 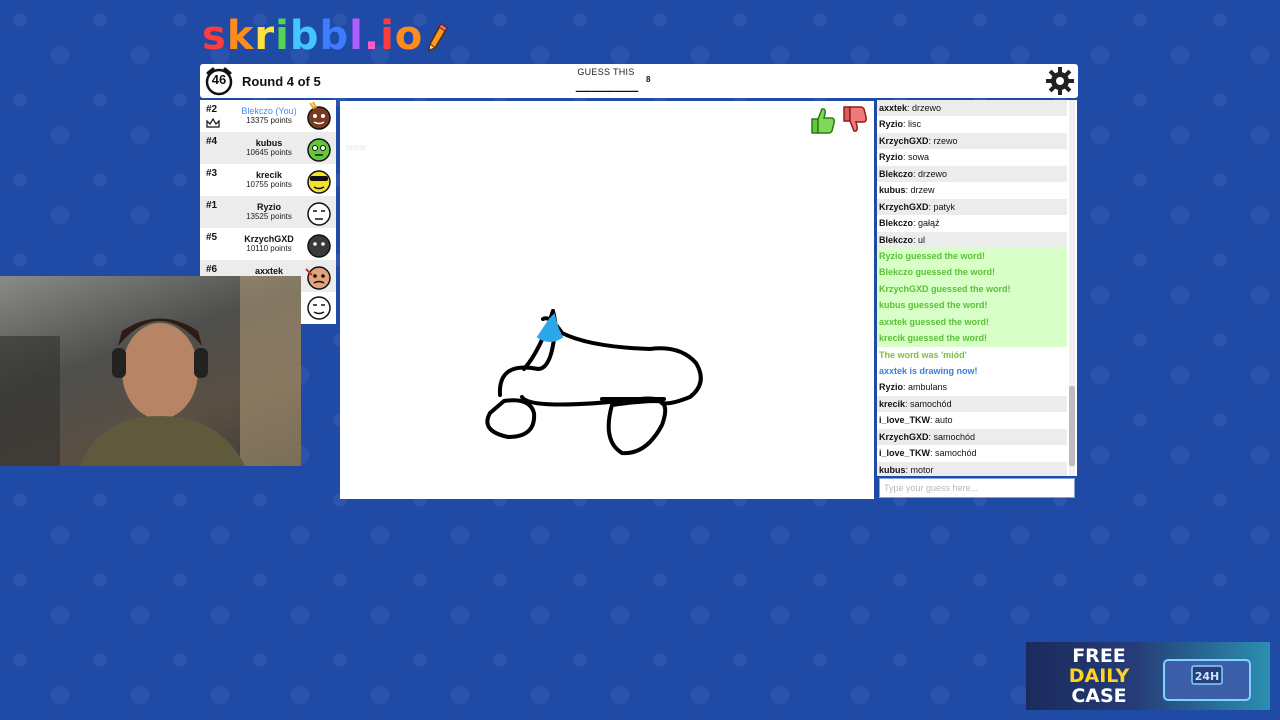 I want to click on chat-message-user: axxtek, so click(x=893, y=108).